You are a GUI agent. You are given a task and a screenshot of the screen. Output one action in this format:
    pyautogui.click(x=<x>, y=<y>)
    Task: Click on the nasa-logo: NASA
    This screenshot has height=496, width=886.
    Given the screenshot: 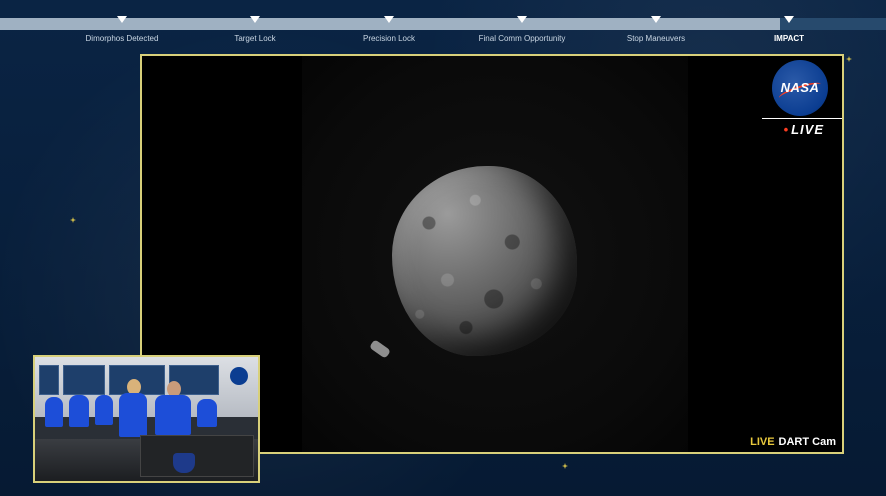 What is the action you would take?
    pyautogui.click(x=800, y=88)
    